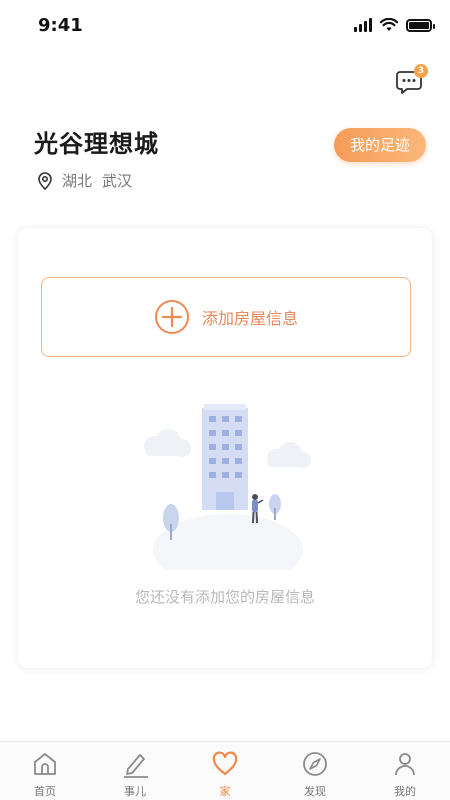  I want to click on location-pin-icon, so click(45, 180).